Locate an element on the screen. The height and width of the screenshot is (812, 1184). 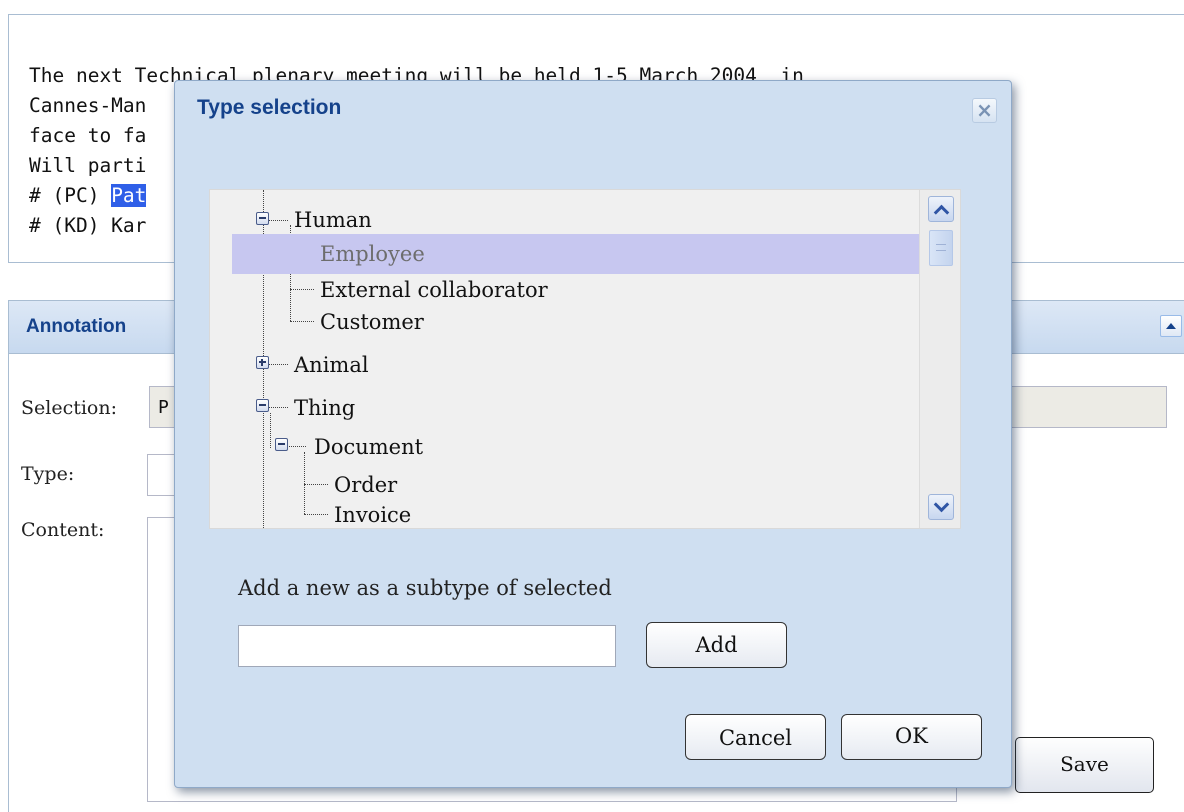
tree-item-animal: Animal is located at coordinates (331, 365).